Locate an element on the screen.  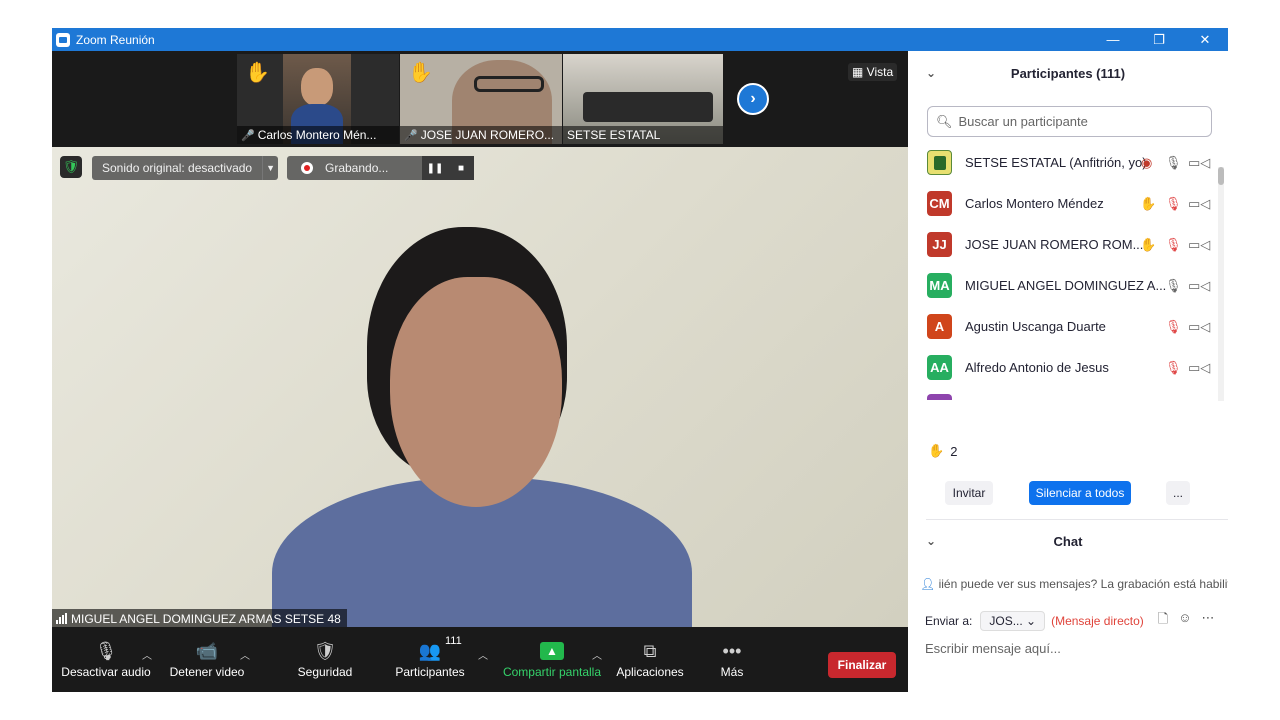
search-input is located at coordinates (1083, 121).